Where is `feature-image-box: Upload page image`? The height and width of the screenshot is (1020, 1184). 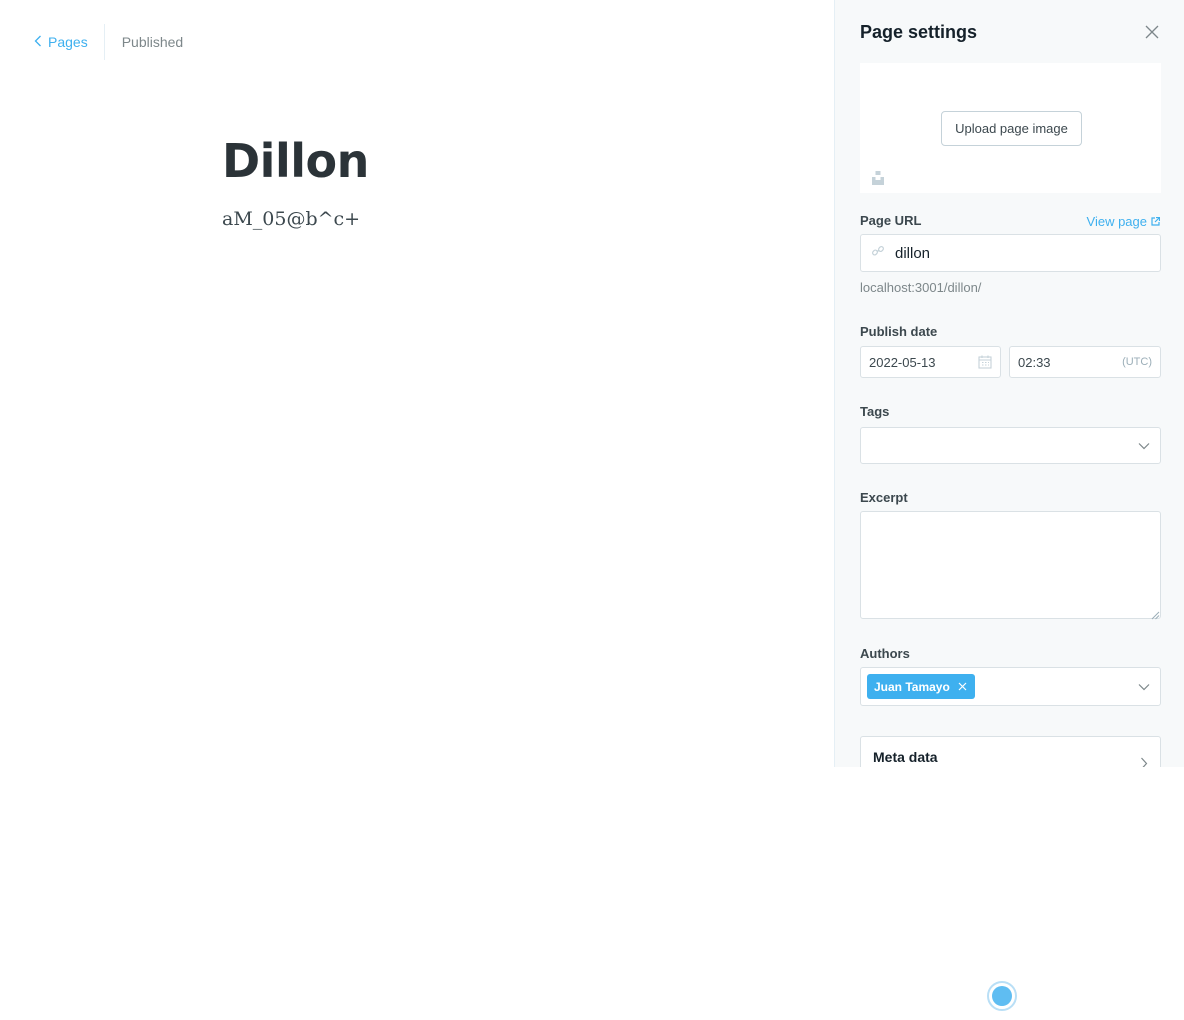
feature-image-box: Upload page image is located at coordinates (1010, 128).